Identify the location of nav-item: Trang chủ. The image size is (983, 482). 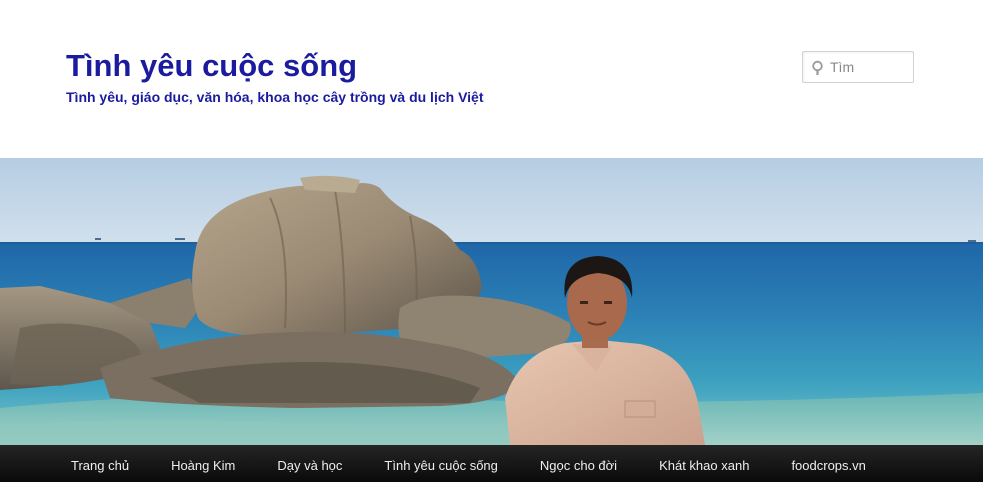
(100, 463).